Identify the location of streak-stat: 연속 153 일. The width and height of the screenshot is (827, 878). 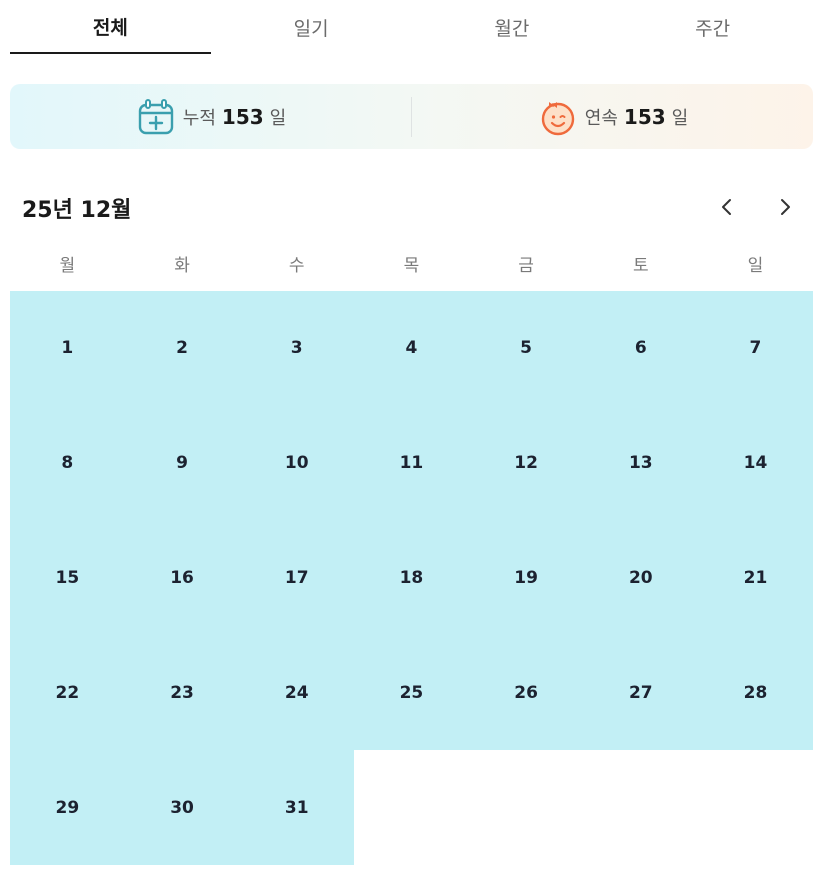
(612, 116).